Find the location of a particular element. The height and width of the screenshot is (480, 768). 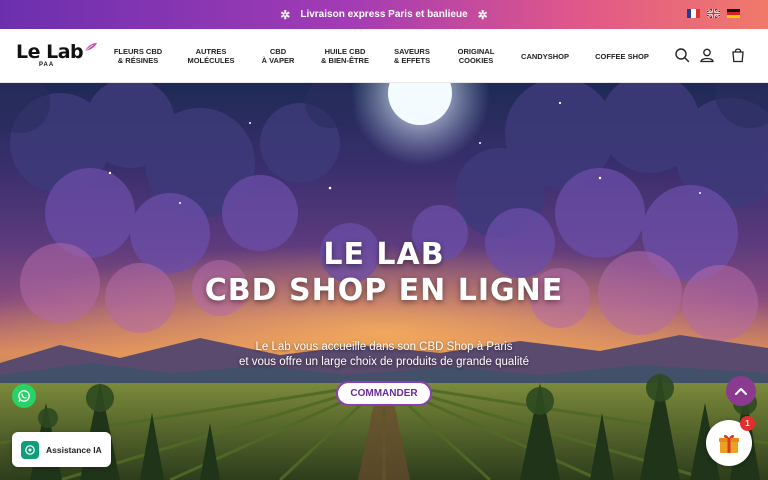

nav-huile-cbd: Huile CBD & Bien-Être is located at coordinates (345, 56).